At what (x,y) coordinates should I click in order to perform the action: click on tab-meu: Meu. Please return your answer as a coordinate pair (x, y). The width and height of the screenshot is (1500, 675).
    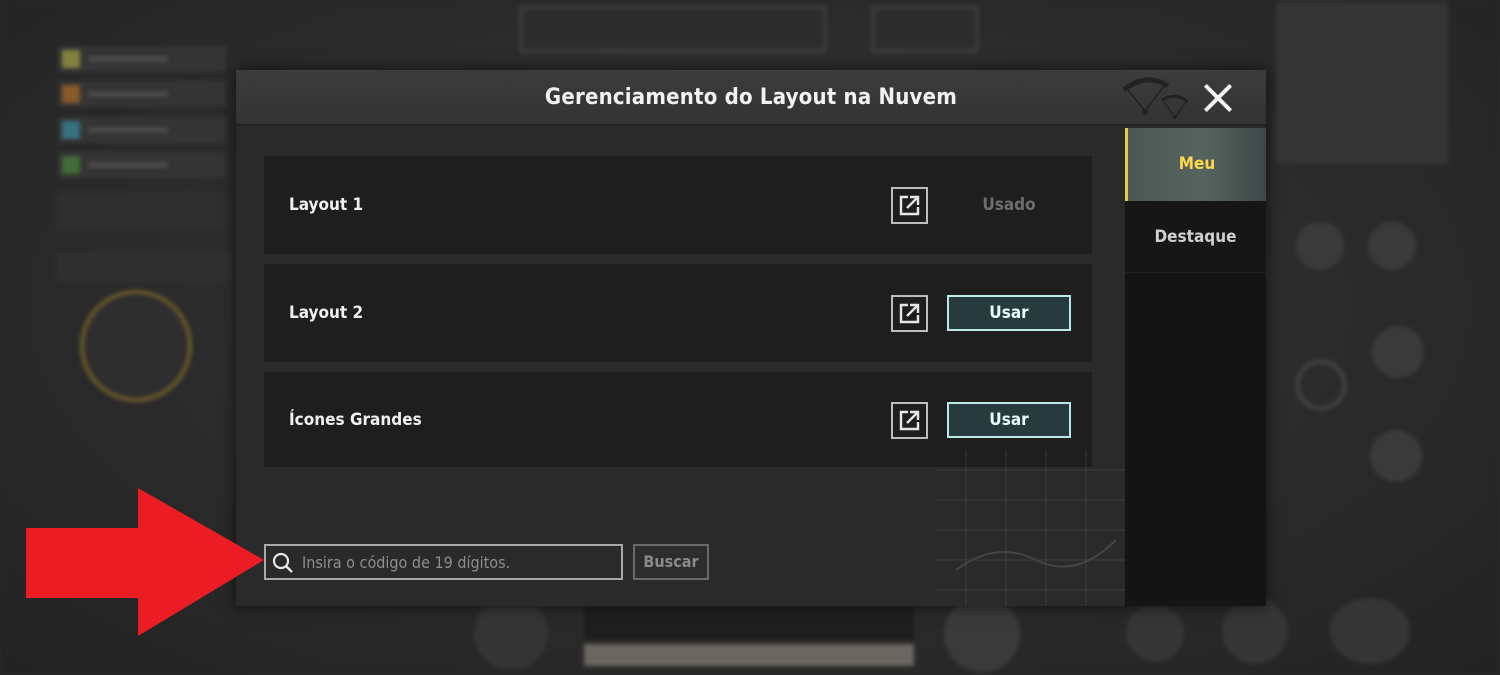
    Looking at the image, I should click on (1195, 164).